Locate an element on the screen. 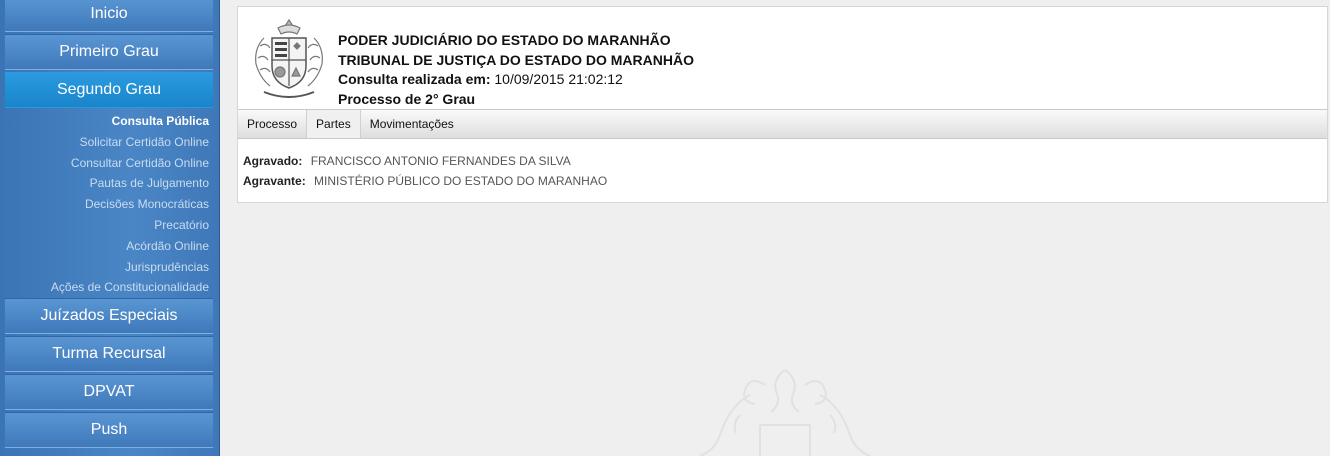 The image size is (1330, 456). party-name: MINISTÉRIO PÚBLICO DO ESTADO DO MARANHAO is located at coordinates (461, 181).